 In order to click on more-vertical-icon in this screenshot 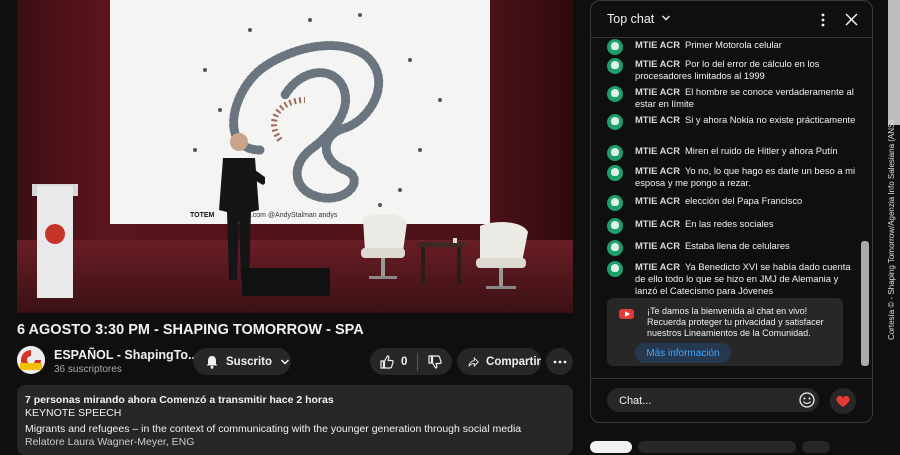, I will do `click(823, 20)`.